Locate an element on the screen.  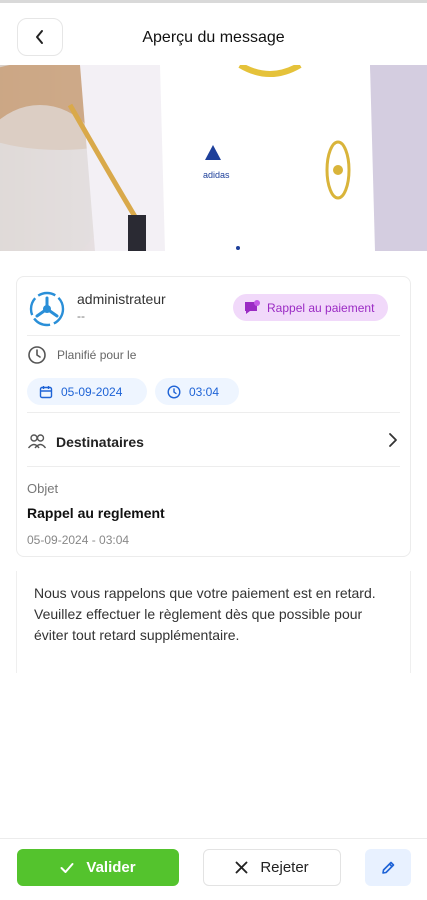
app-header: Aperçu du message is located at coordinates (213, 34).